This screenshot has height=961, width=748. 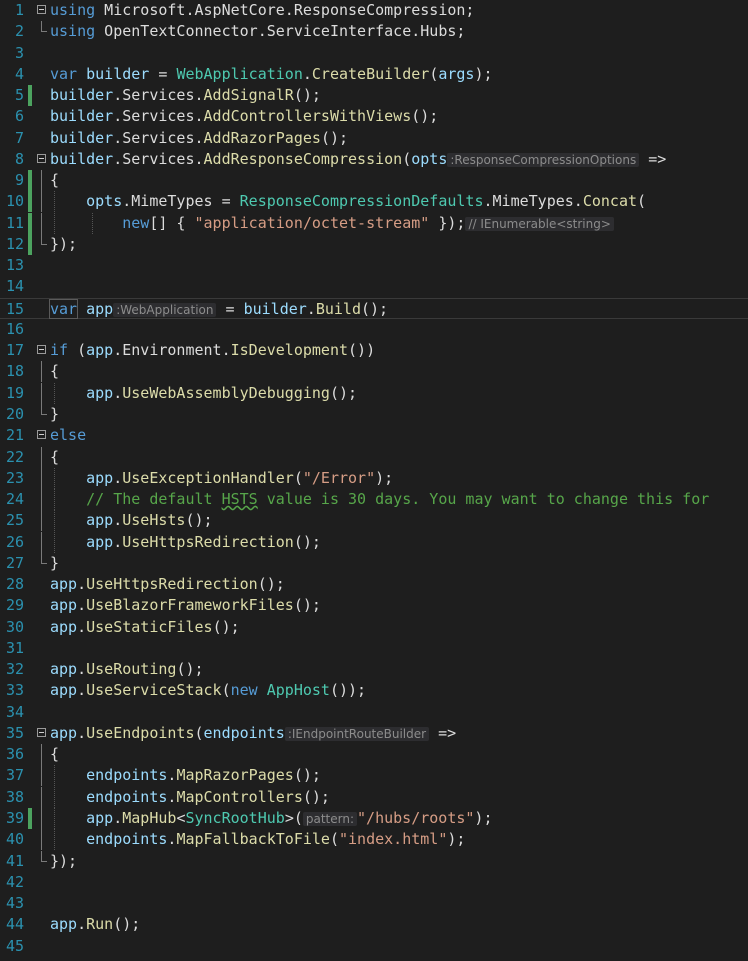 I want to click on code-line: 30 app.UseStaticFiles();, so click(x=374, y=627).